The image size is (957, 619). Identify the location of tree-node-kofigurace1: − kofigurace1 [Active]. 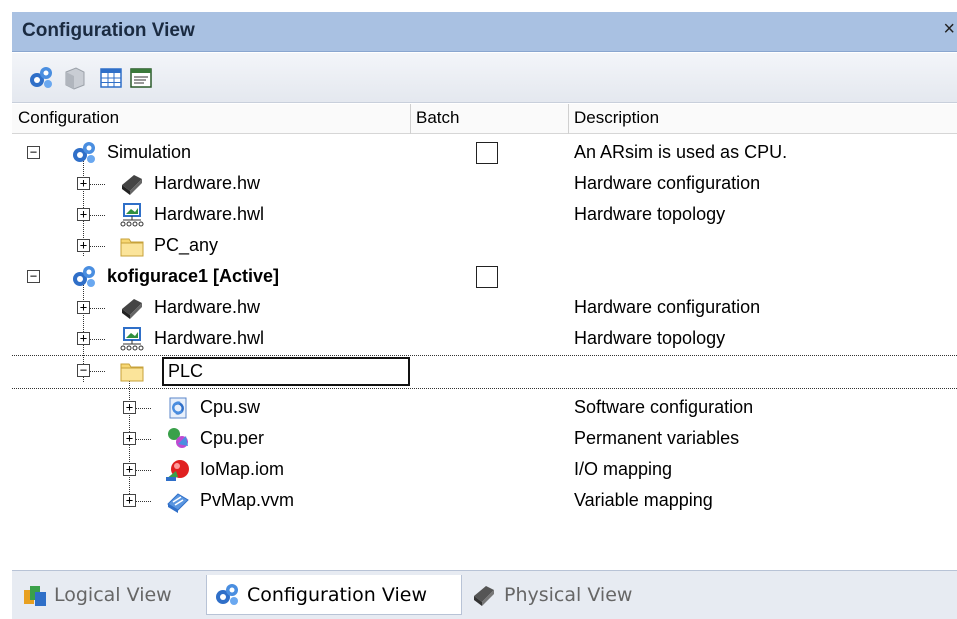
(484, 277).